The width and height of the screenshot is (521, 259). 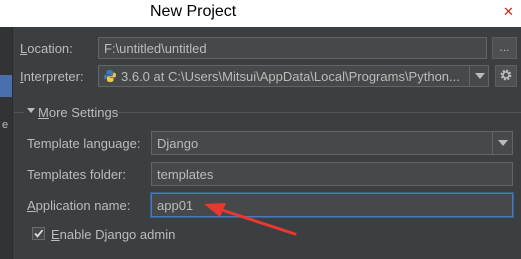 What do you see at coordinates (76, 174) in the screenshot?
I see `templates-folder-label: Templates folder:` at bounding box center [76, 174].